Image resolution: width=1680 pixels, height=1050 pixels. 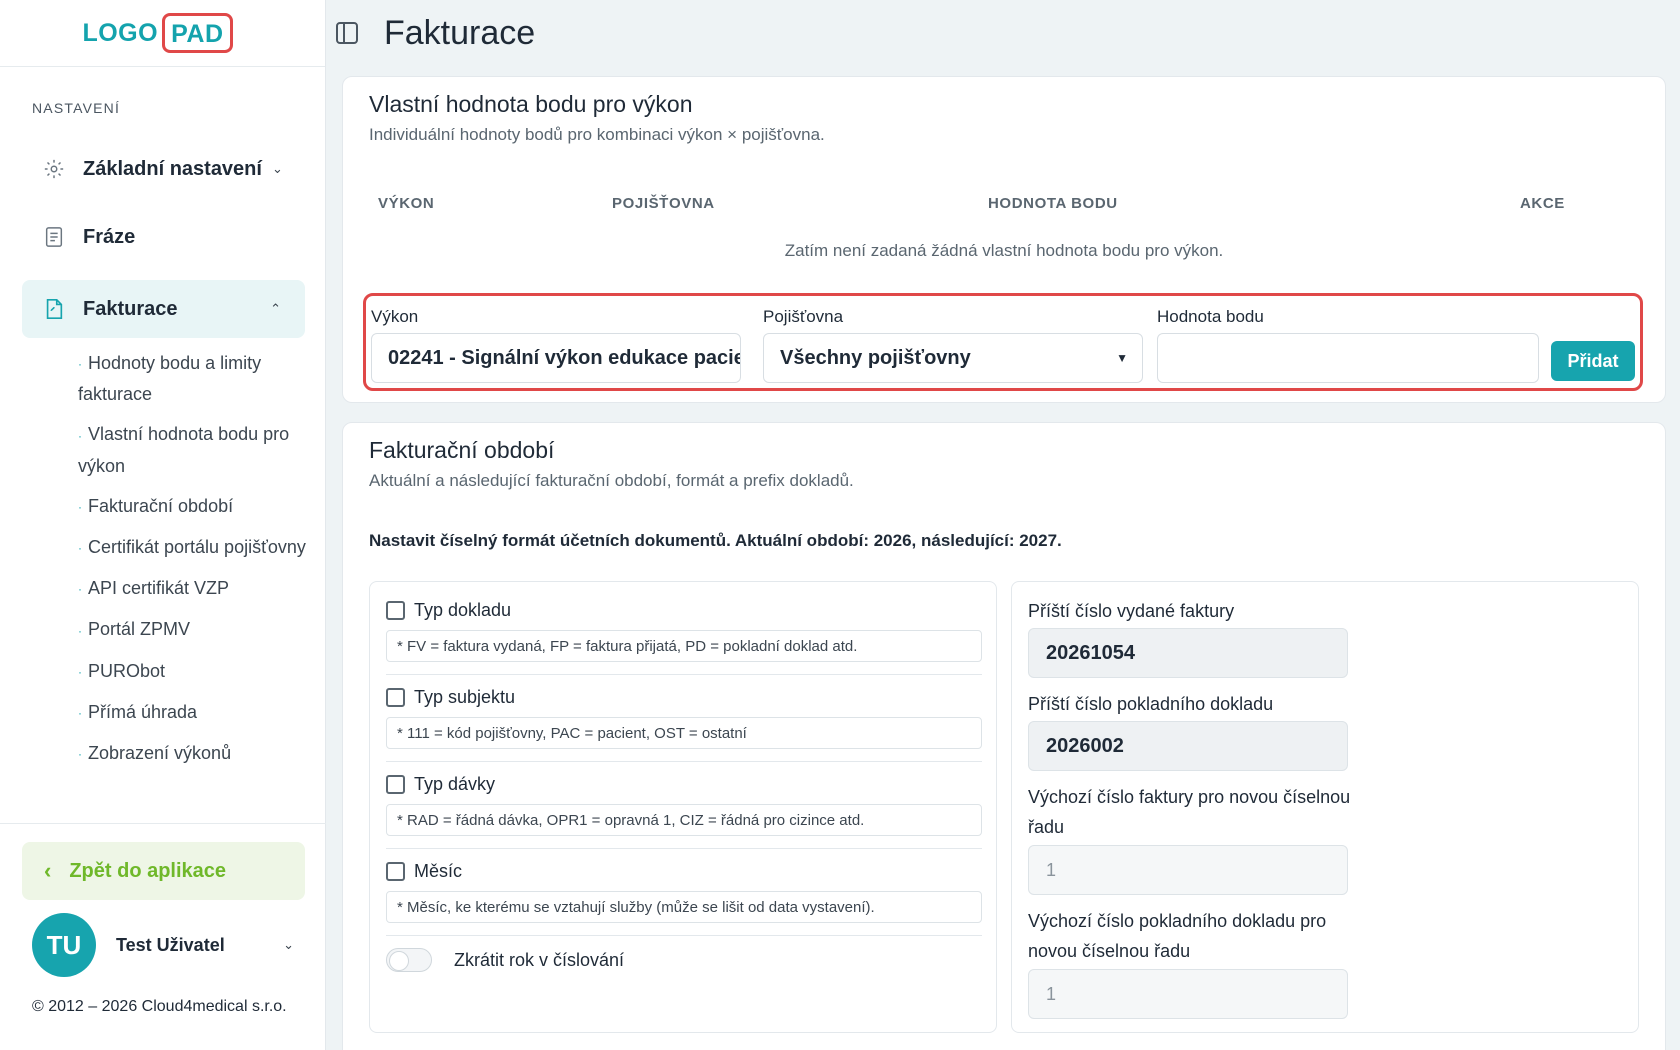 I want to click on column-header-hodnota: HODNOTA BODU, so click(x=1053, y=203).